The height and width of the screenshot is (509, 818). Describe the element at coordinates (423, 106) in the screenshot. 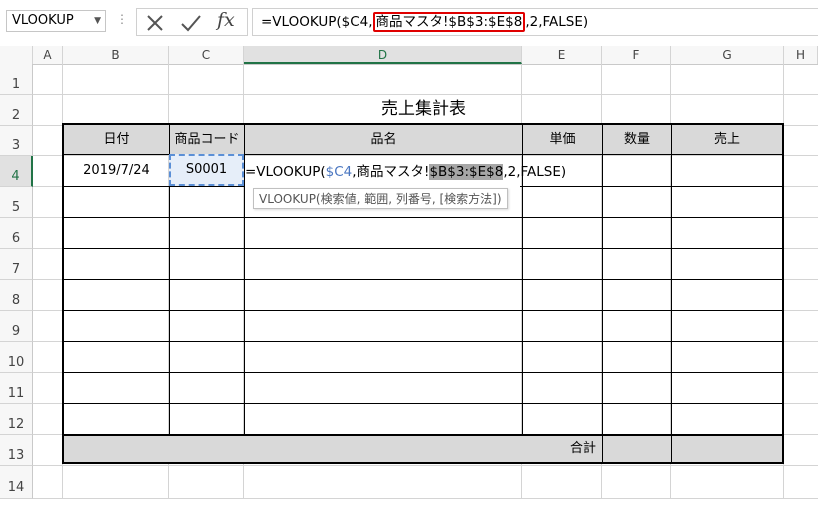

I see `sheet-title: 売上集計表` at that location.